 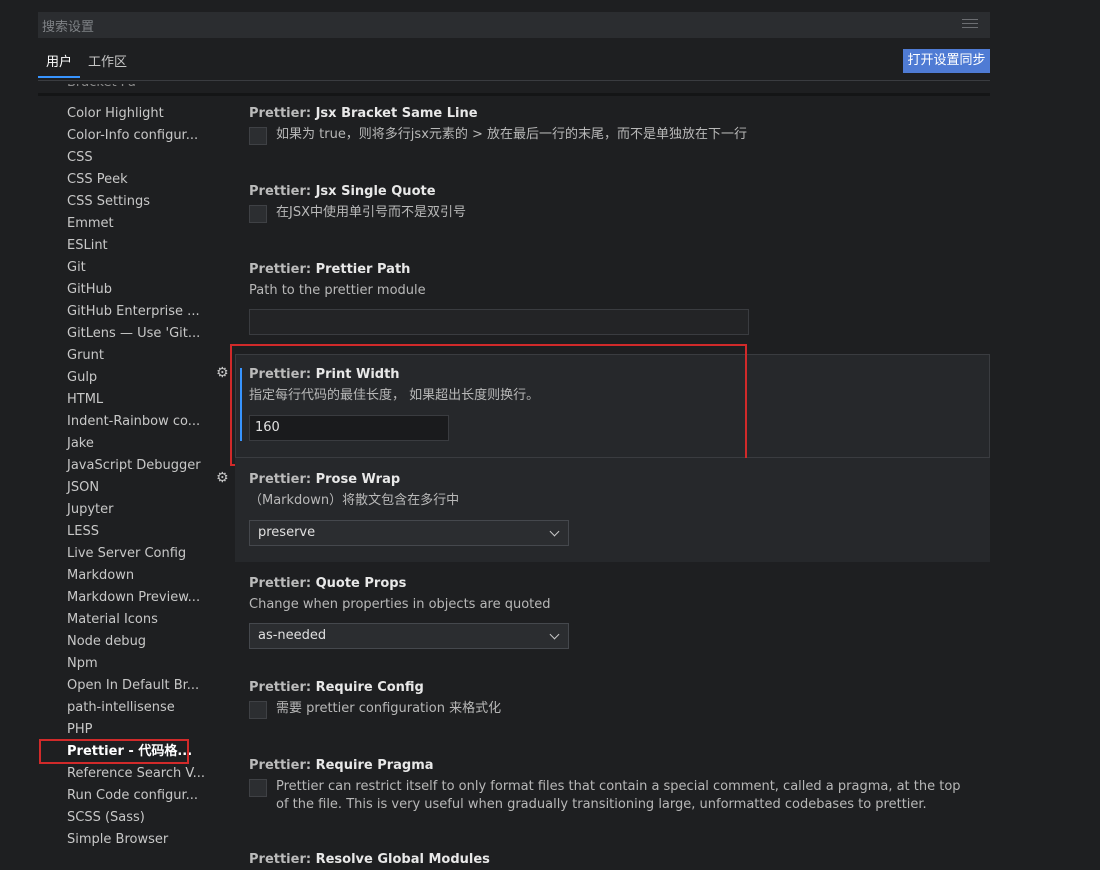 What do you see at coordinates (258, 214) in the screenshot?
I see `jsx-single-quote-checkbox` at bounding box center [258, 214].